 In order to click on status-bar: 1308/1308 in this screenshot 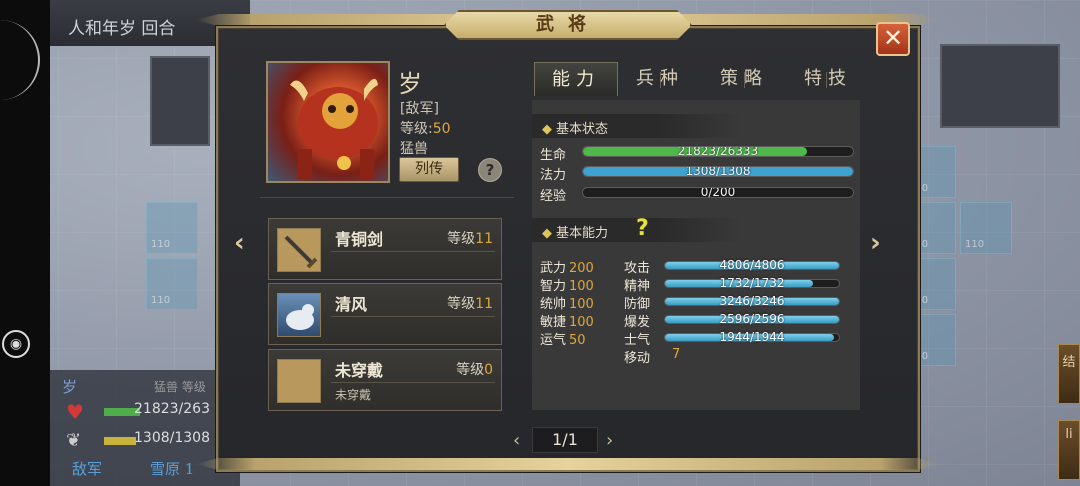, I will do `click(718, 171)`.